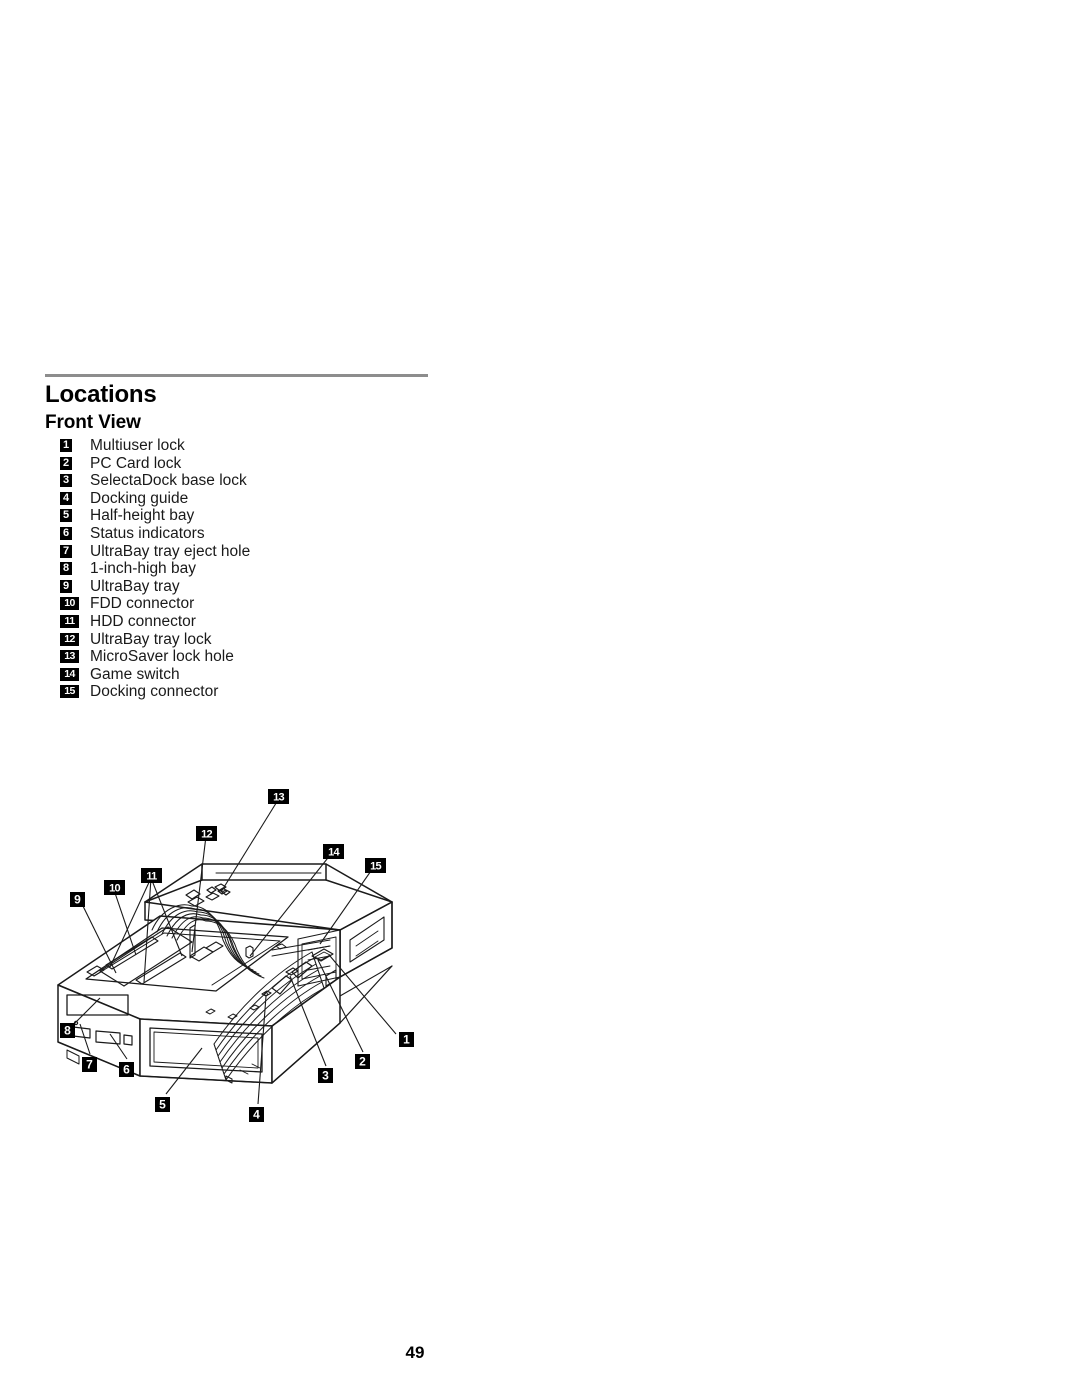 This screenshot has height=1397, width=1080. Describe the element at coordinates (69, 621) in the screenshot. I see `callout-badge: 11` at that location.